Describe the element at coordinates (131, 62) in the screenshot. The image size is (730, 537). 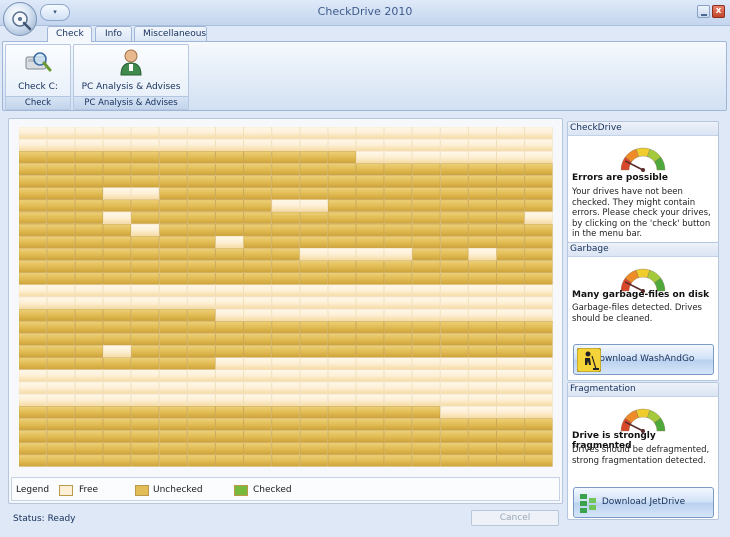
I see `user-advisor-icon` at that location.